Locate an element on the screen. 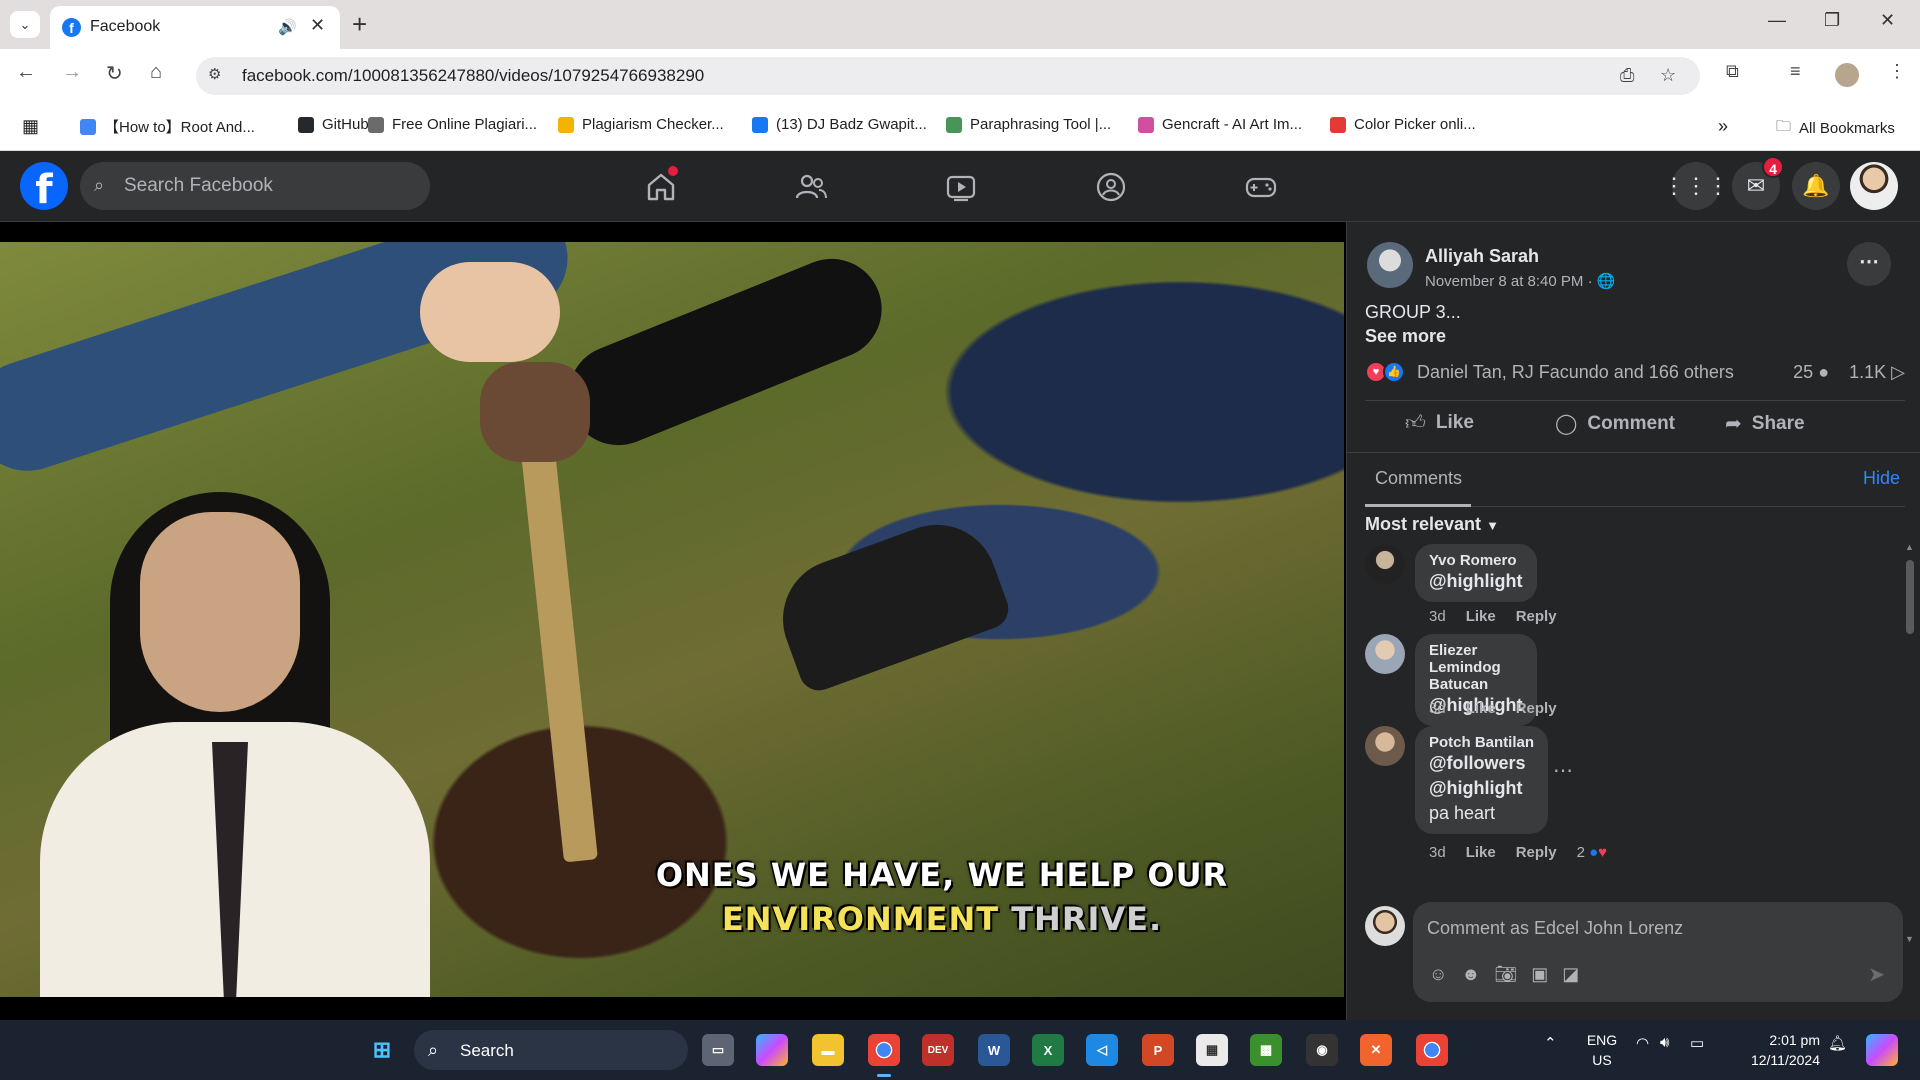 The image size is (1920, 1080). sticker-icon: ◪ is located at coordinates (1570, 974).